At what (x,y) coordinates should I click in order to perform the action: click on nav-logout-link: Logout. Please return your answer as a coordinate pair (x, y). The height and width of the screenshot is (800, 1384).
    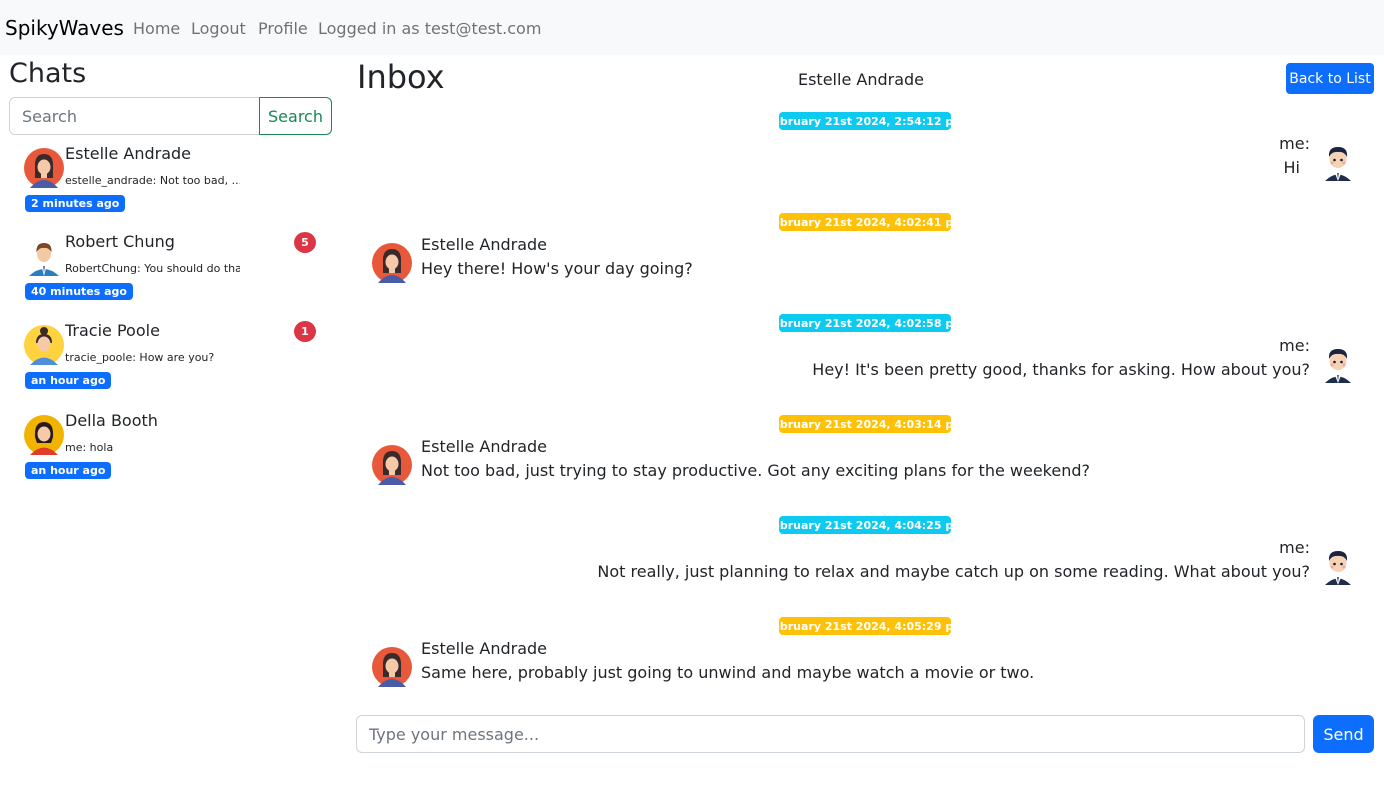
    Looking at the image, I should click on (218, 28).